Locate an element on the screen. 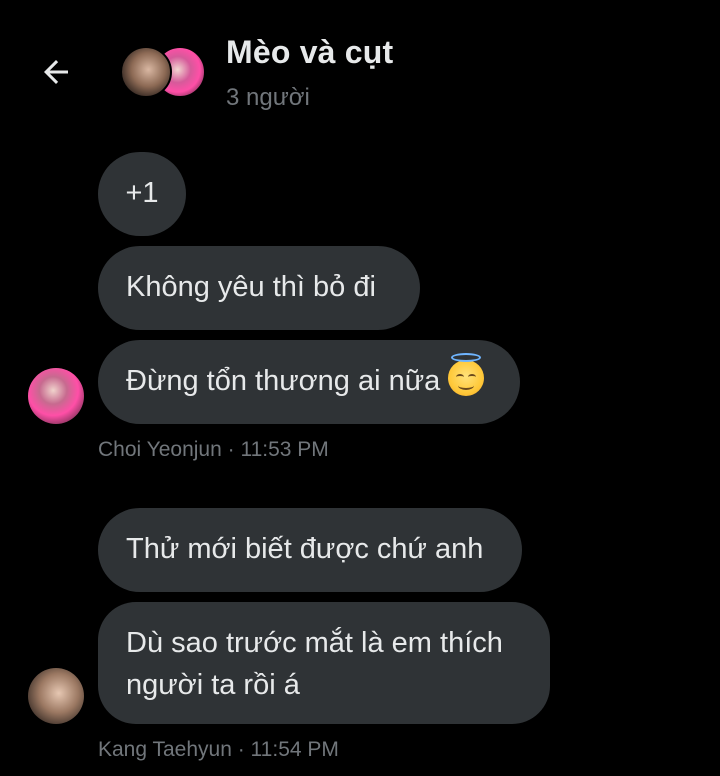  message-text: +1 is located at coordinates (142, 193).